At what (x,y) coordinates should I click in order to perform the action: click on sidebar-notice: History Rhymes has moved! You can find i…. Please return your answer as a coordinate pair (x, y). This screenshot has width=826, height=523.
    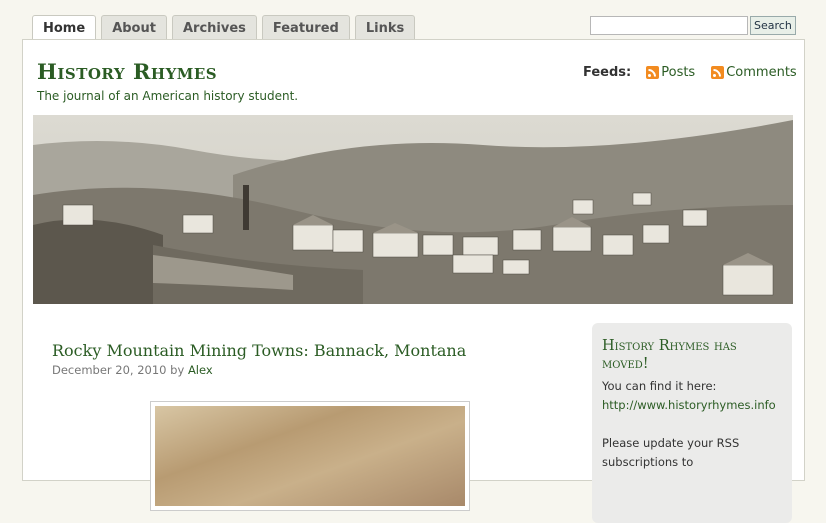
    Looking at the image, I should click on (692, 423).